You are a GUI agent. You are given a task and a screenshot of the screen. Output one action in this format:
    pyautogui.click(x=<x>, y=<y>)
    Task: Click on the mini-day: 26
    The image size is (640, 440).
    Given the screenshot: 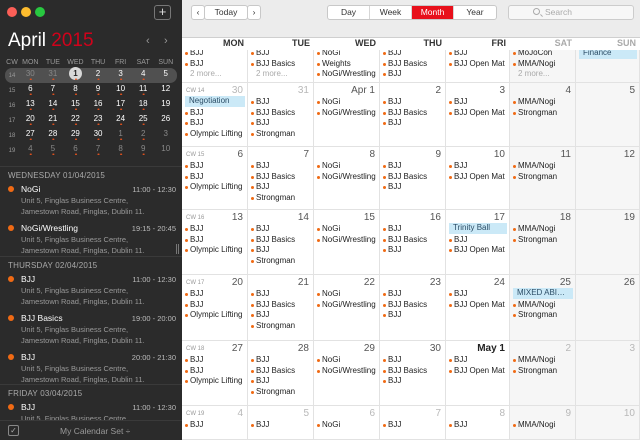 What is the action you would take?
    pyautogui.click(x=165, y=120)
    